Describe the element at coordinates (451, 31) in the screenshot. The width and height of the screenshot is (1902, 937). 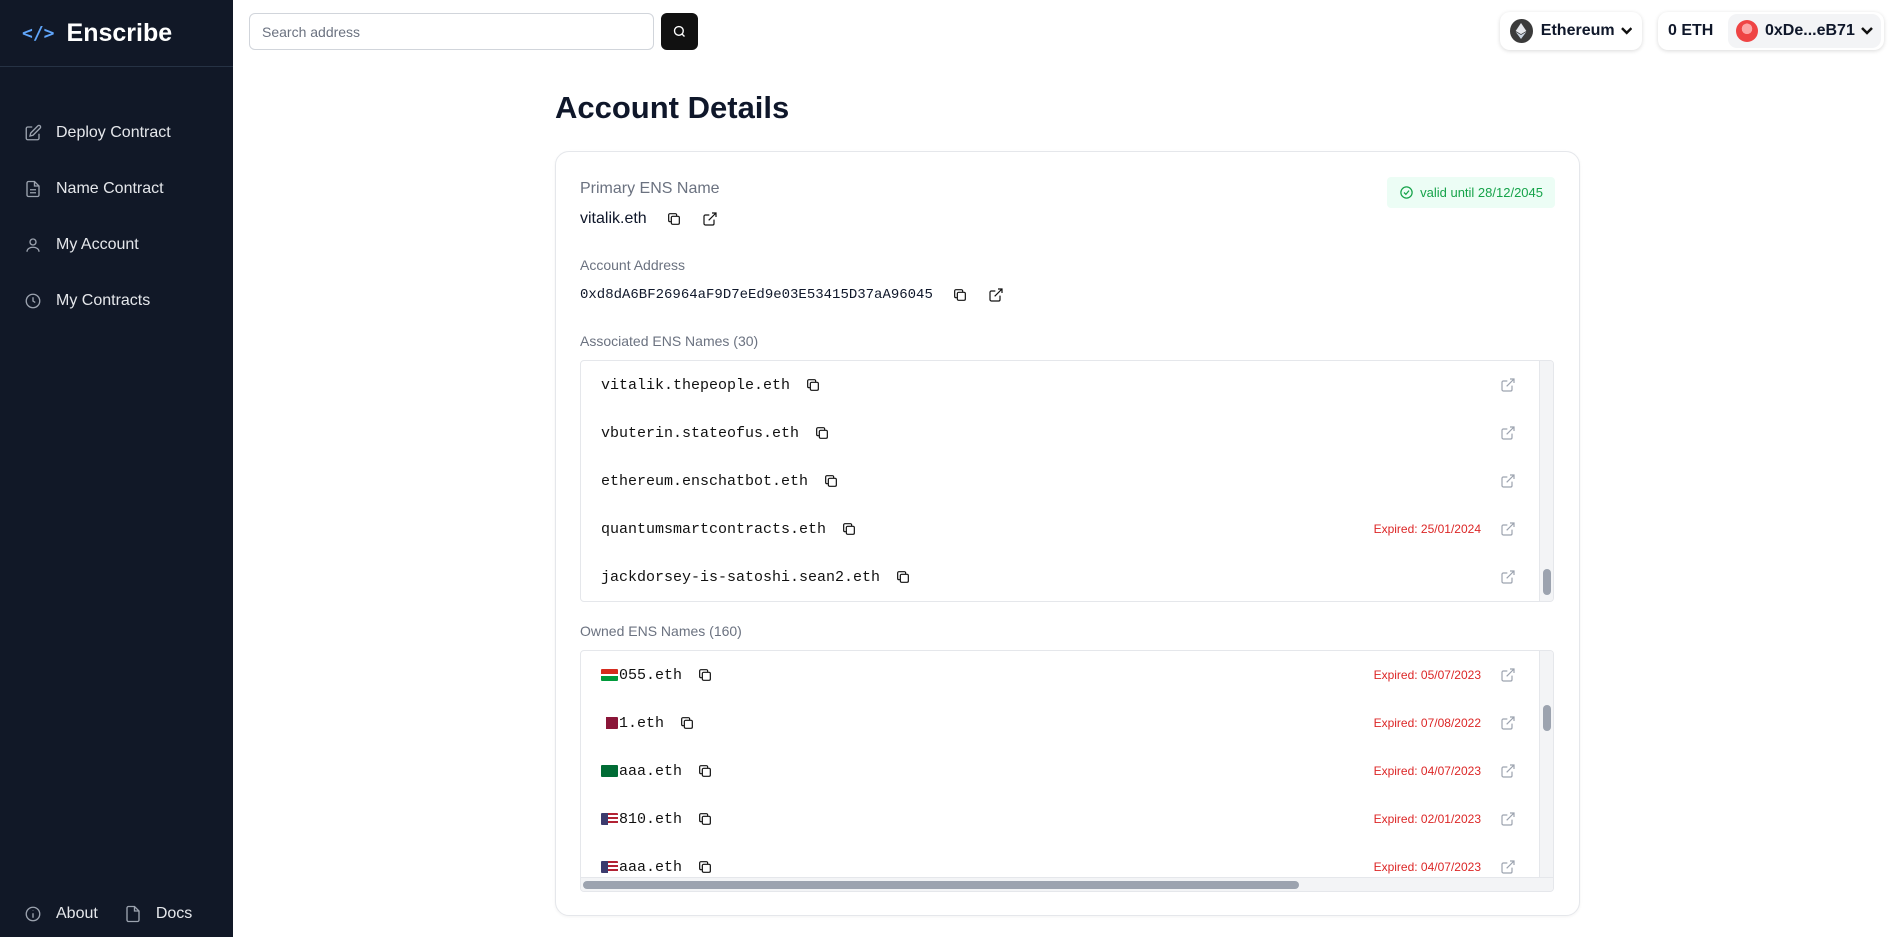
I see `search-input` at that location.